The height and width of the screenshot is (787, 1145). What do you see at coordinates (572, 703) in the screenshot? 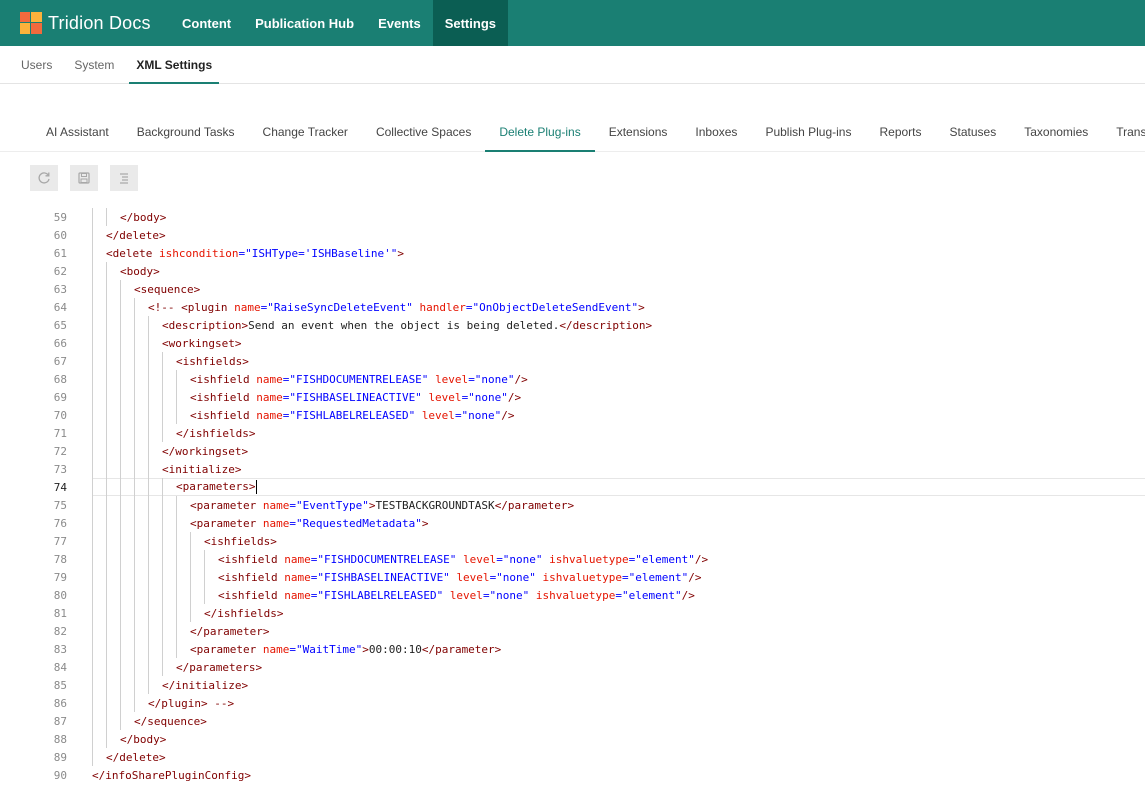
I see `code-line: 86 </plugin> -->` at bounding box center [572, 703].